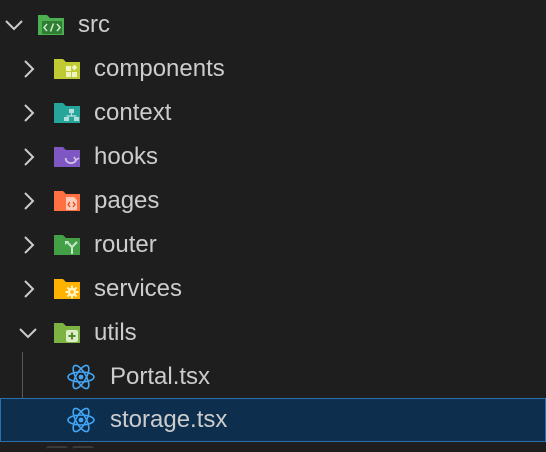 Image resolution: width=546 pixels, height=452 pixels. I want to click on folder-hooks-icon, so click(67, 157).